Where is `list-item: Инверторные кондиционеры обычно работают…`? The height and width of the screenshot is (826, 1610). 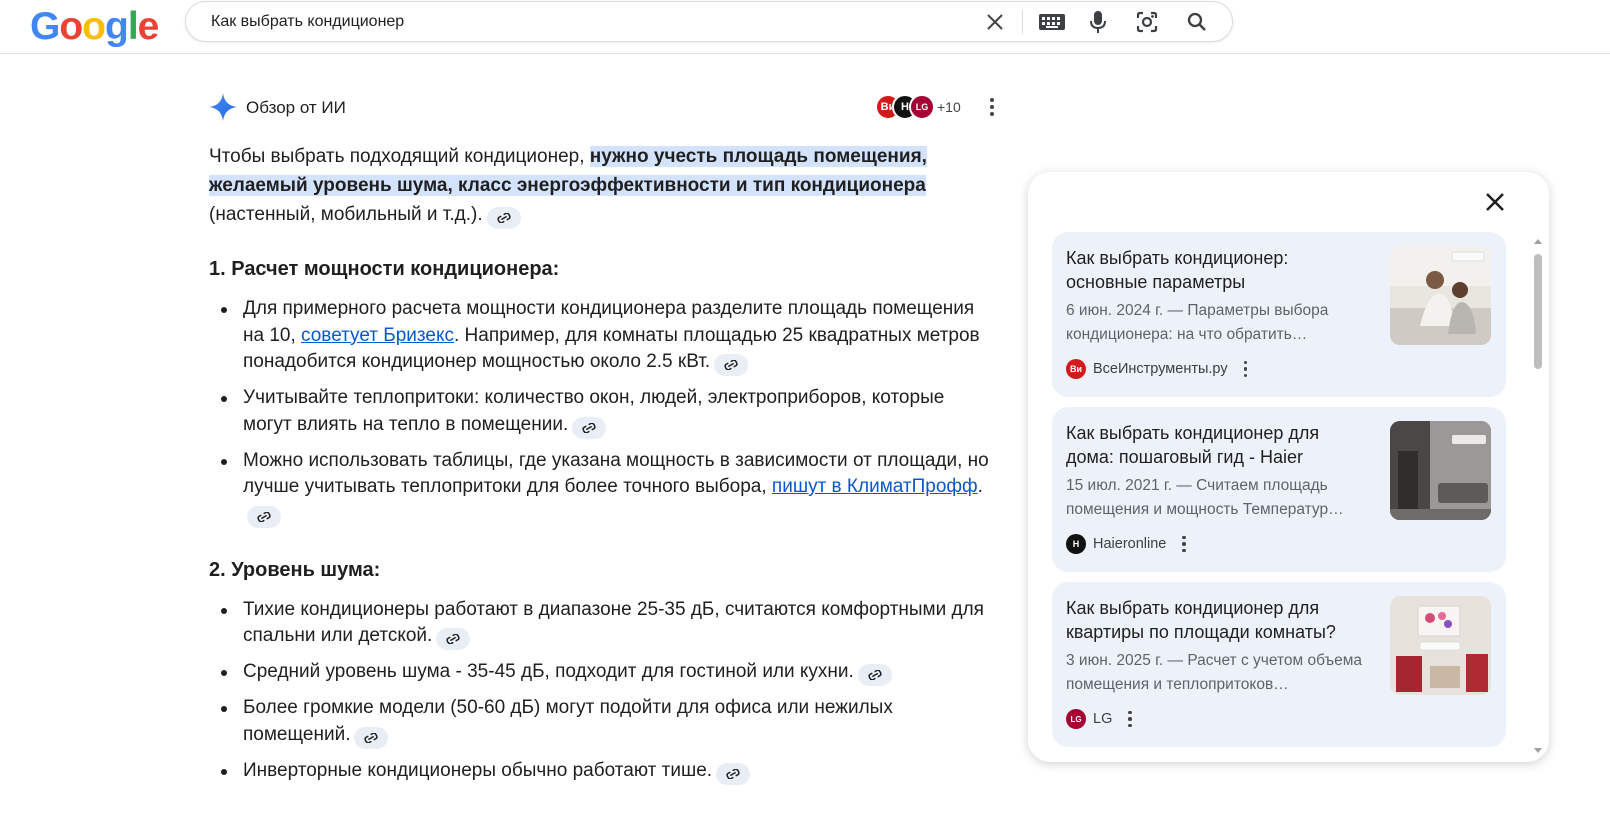 list-item: Инверторные кондиционеры обычно работают… is located at coordinates (599, 771).